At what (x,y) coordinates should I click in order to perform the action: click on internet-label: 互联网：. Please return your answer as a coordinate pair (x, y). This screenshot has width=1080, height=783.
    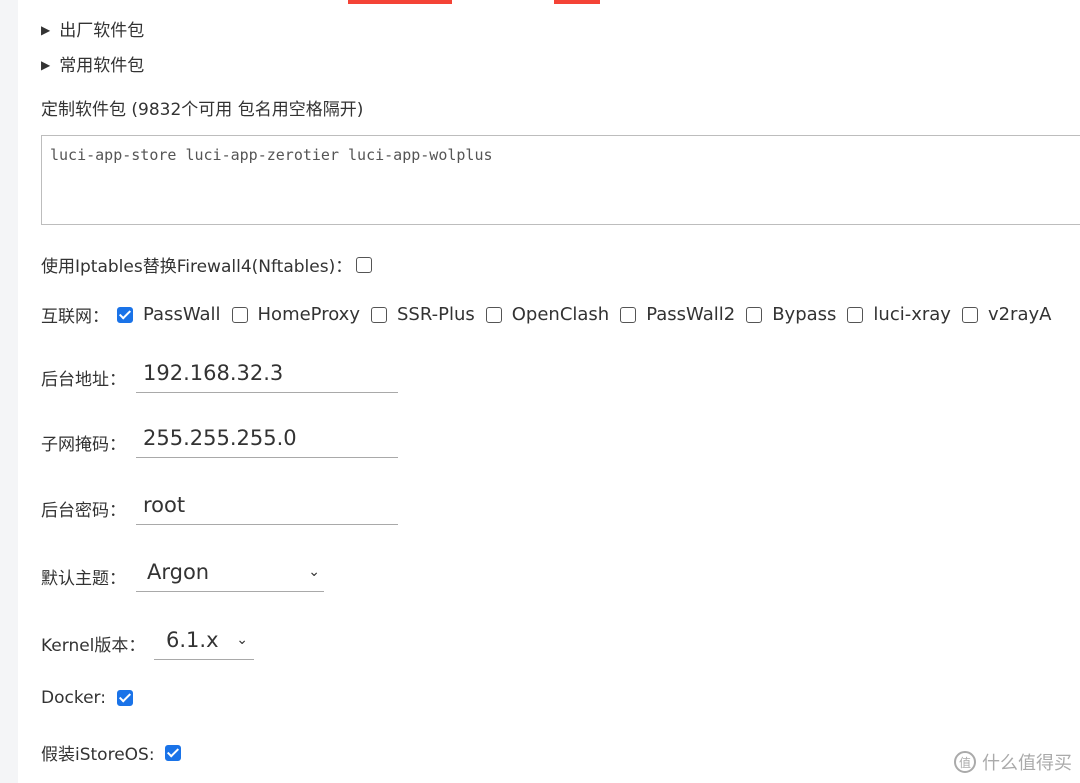
    Looking at the image, I should click on (75, 317).